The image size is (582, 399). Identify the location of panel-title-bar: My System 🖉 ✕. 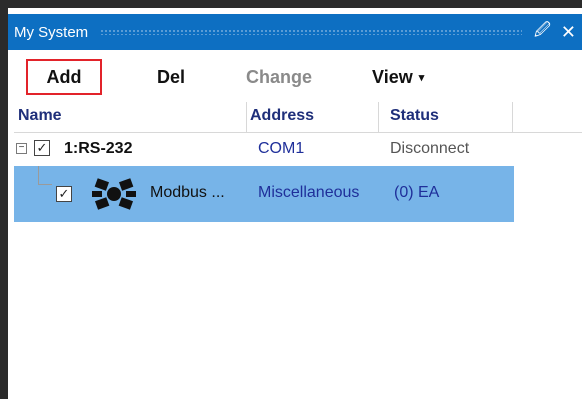
(295, 32).